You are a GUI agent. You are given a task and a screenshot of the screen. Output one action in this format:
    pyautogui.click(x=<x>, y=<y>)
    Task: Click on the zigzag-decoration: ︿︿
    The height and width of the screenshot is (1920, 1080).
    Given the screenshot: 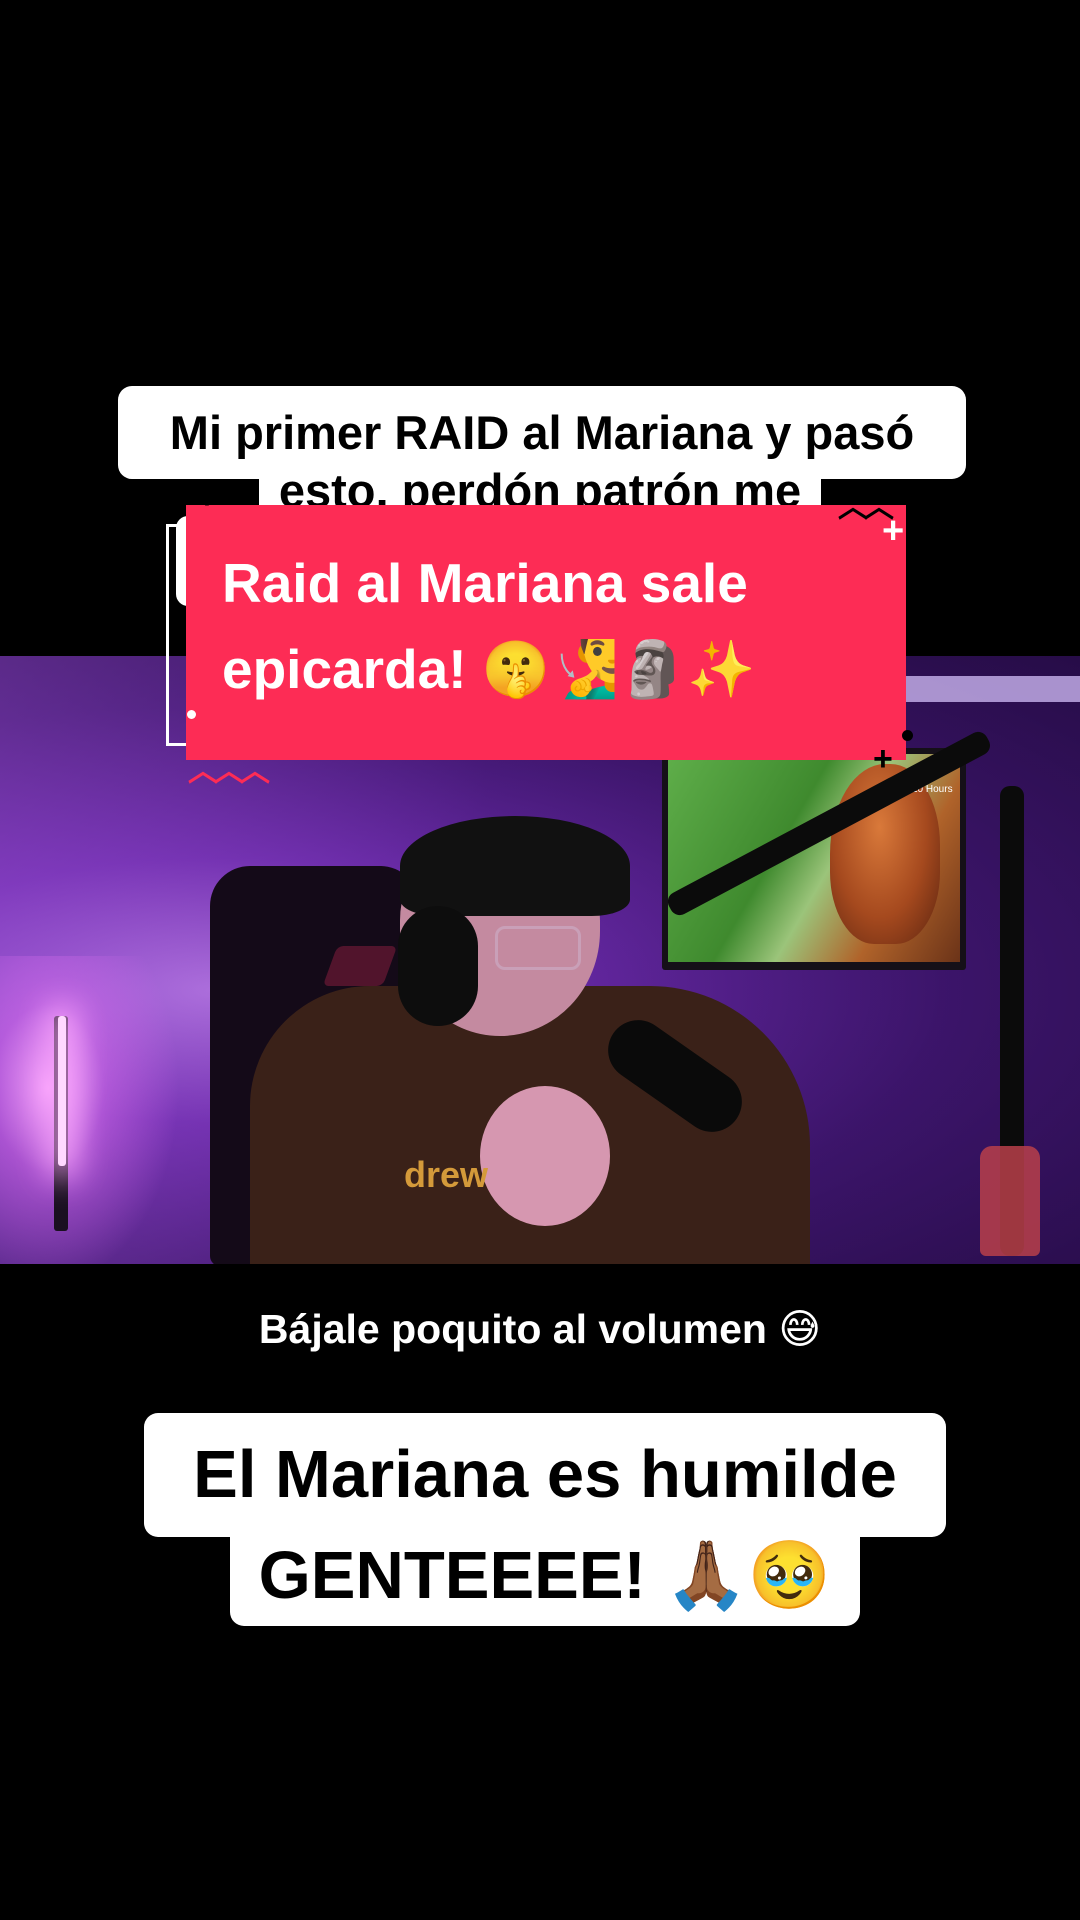 What is the action you would take?
    pyautogui.click(x=866, y=507)
    